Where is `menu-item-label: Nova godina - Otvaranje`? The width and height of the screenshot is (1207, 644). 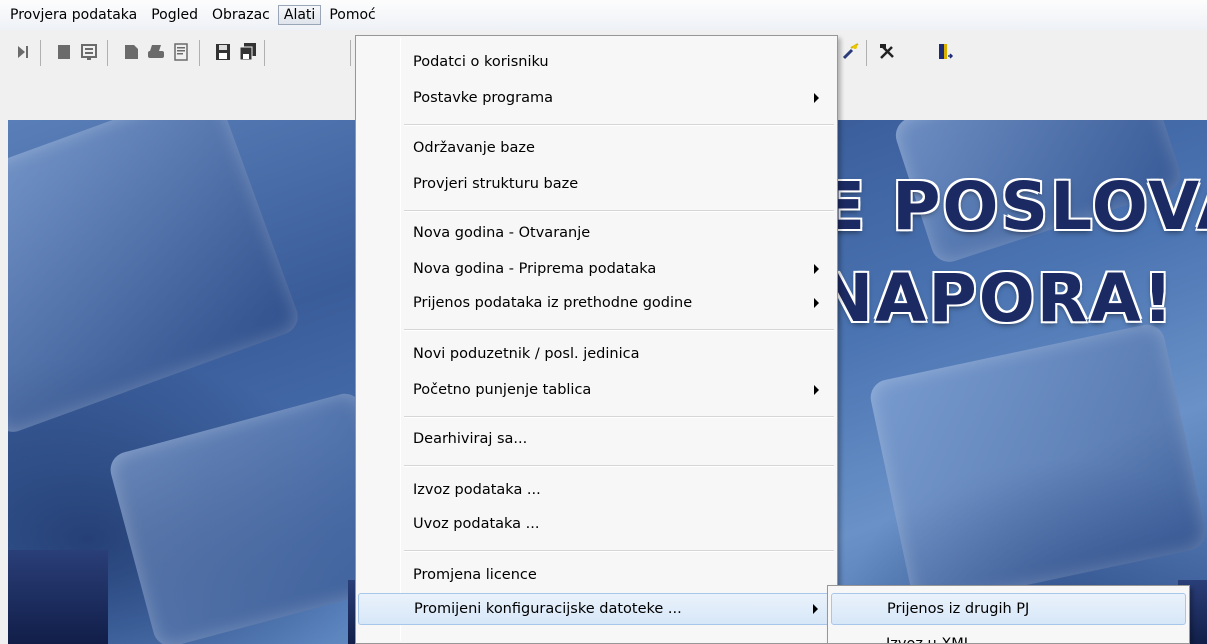
menu-item-label: Nova godina - Otvaranje is located at coordinates (502, 233).